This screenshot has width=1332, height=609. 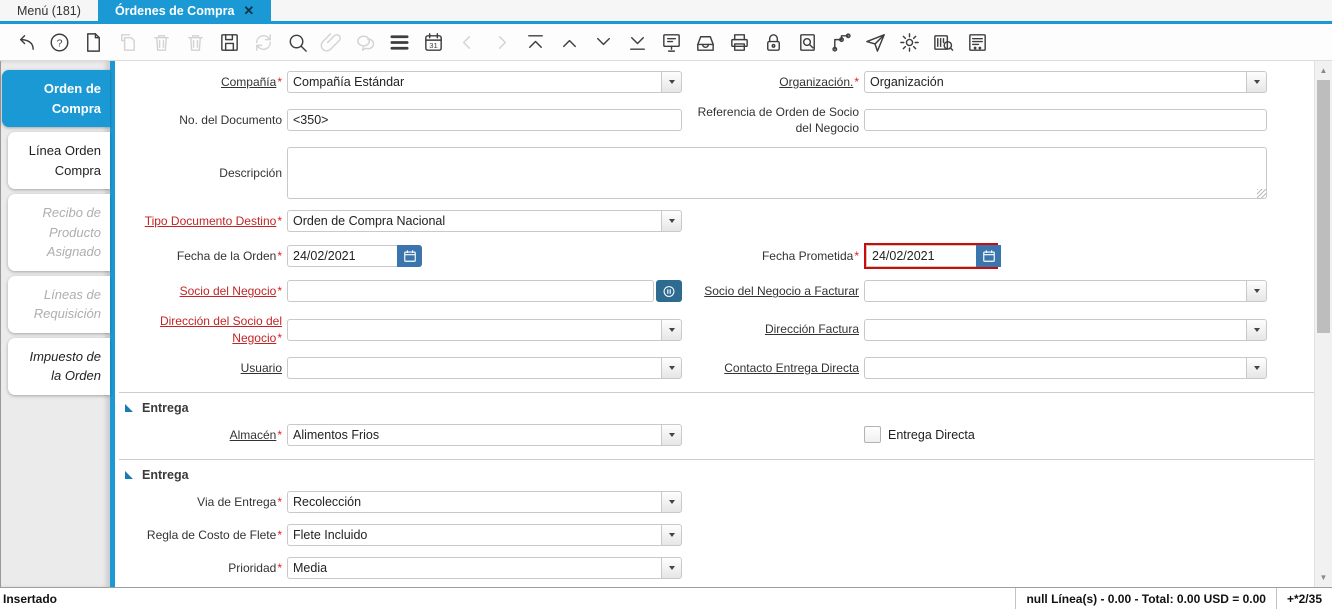 What do you see at coordinates (474, 534) in the screenshot?
I see `regla-flete-input` at bounding box center [474, 534].